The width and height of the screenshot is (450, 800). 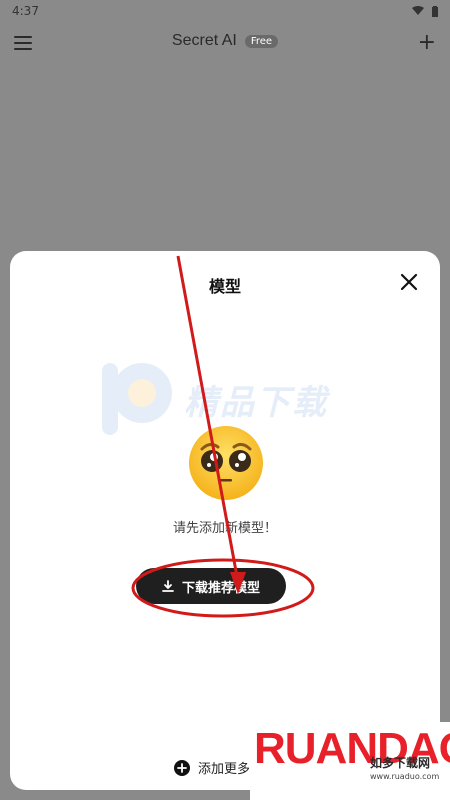 What do you see at coordinates (225, 11) in the screenshot?
I see `status-bar: 4:37` at bounding box center [225, 11].